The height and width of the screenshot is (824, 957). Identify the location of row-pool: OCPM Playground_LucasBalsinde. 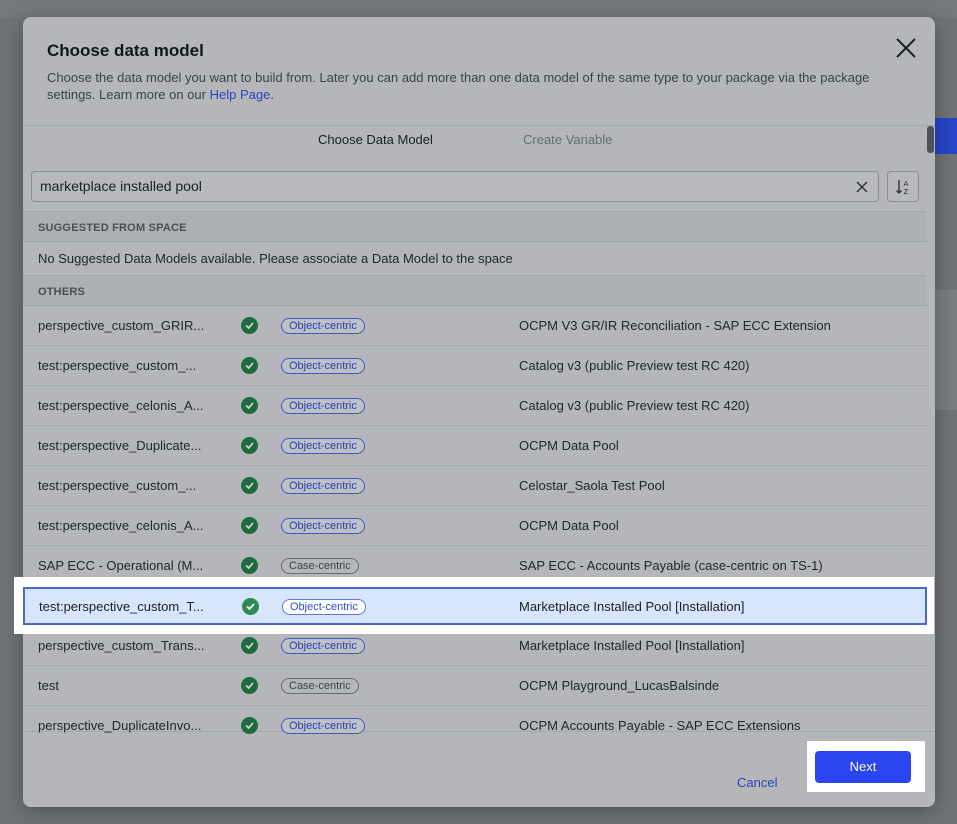
(619, 685).